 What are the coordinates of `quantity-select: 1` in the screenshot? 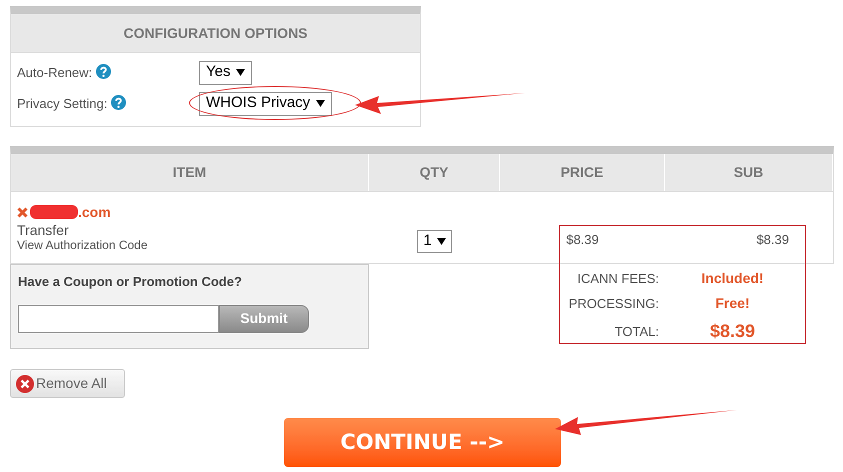 It's located at (434, 241).